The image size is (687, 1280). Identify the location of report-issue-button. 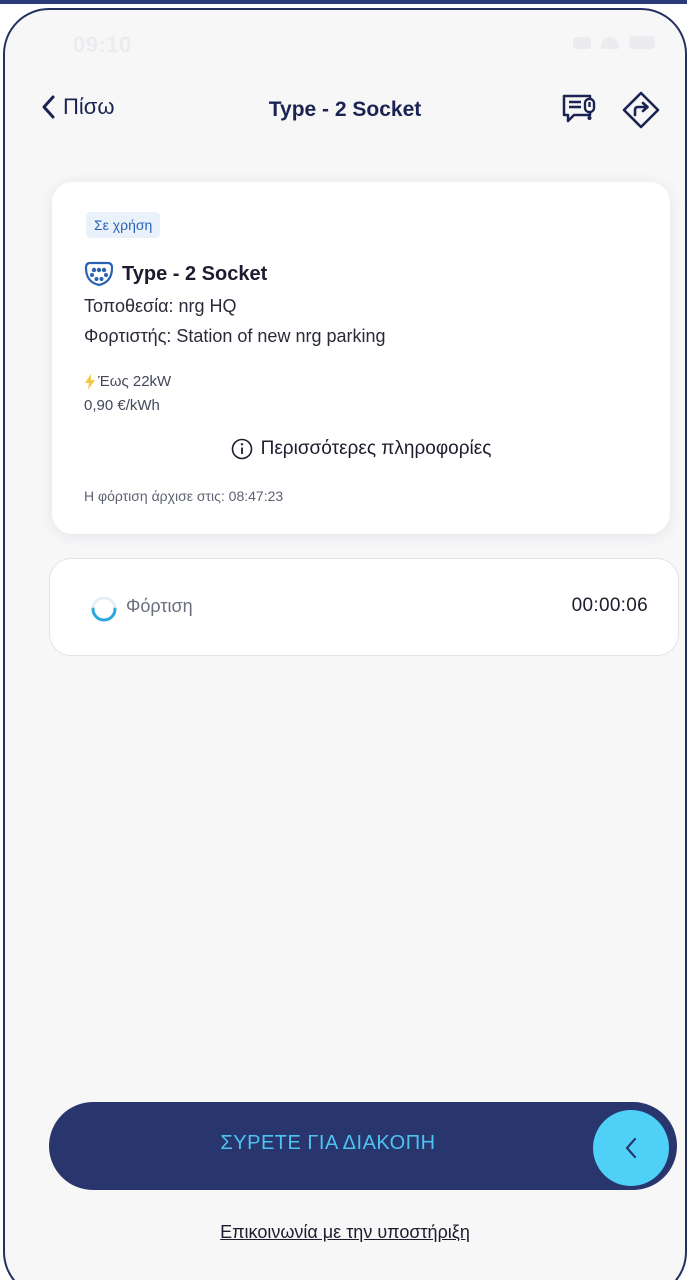
(579, 110).